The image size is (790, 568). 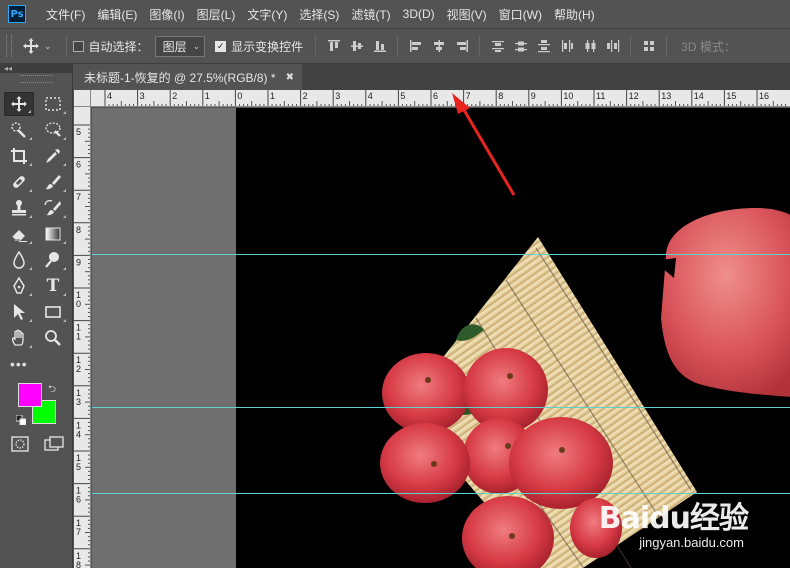 I want to click on tools-panel-grip, so click(x=36, y=79).